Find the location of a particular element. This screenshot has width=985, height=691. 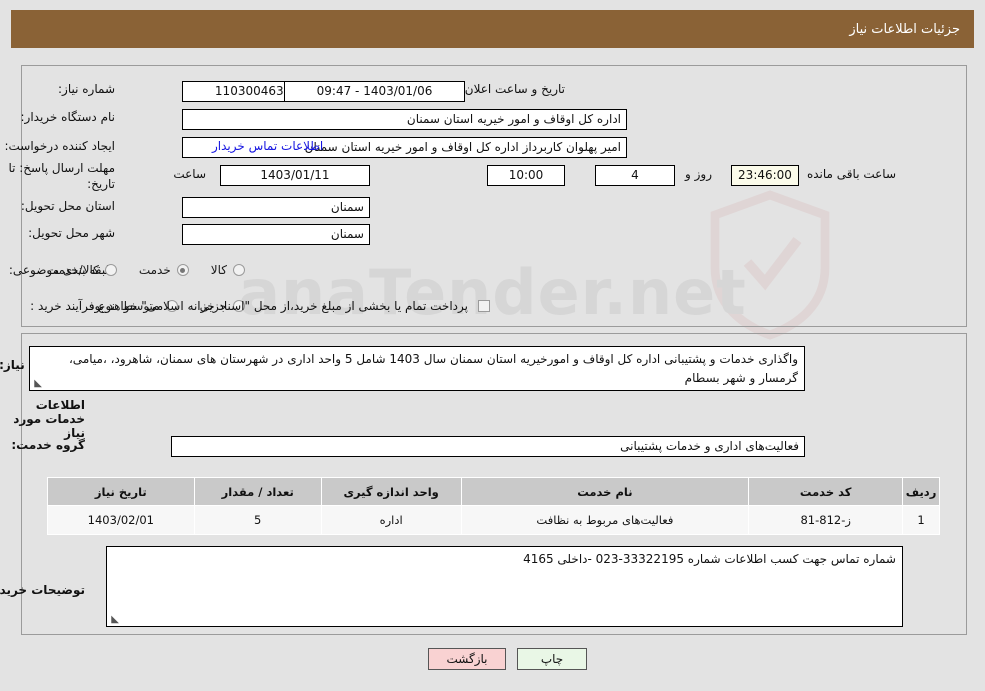

buyer-org-label: نام دستگاه خریدار: is located at coordinates (68, 117).